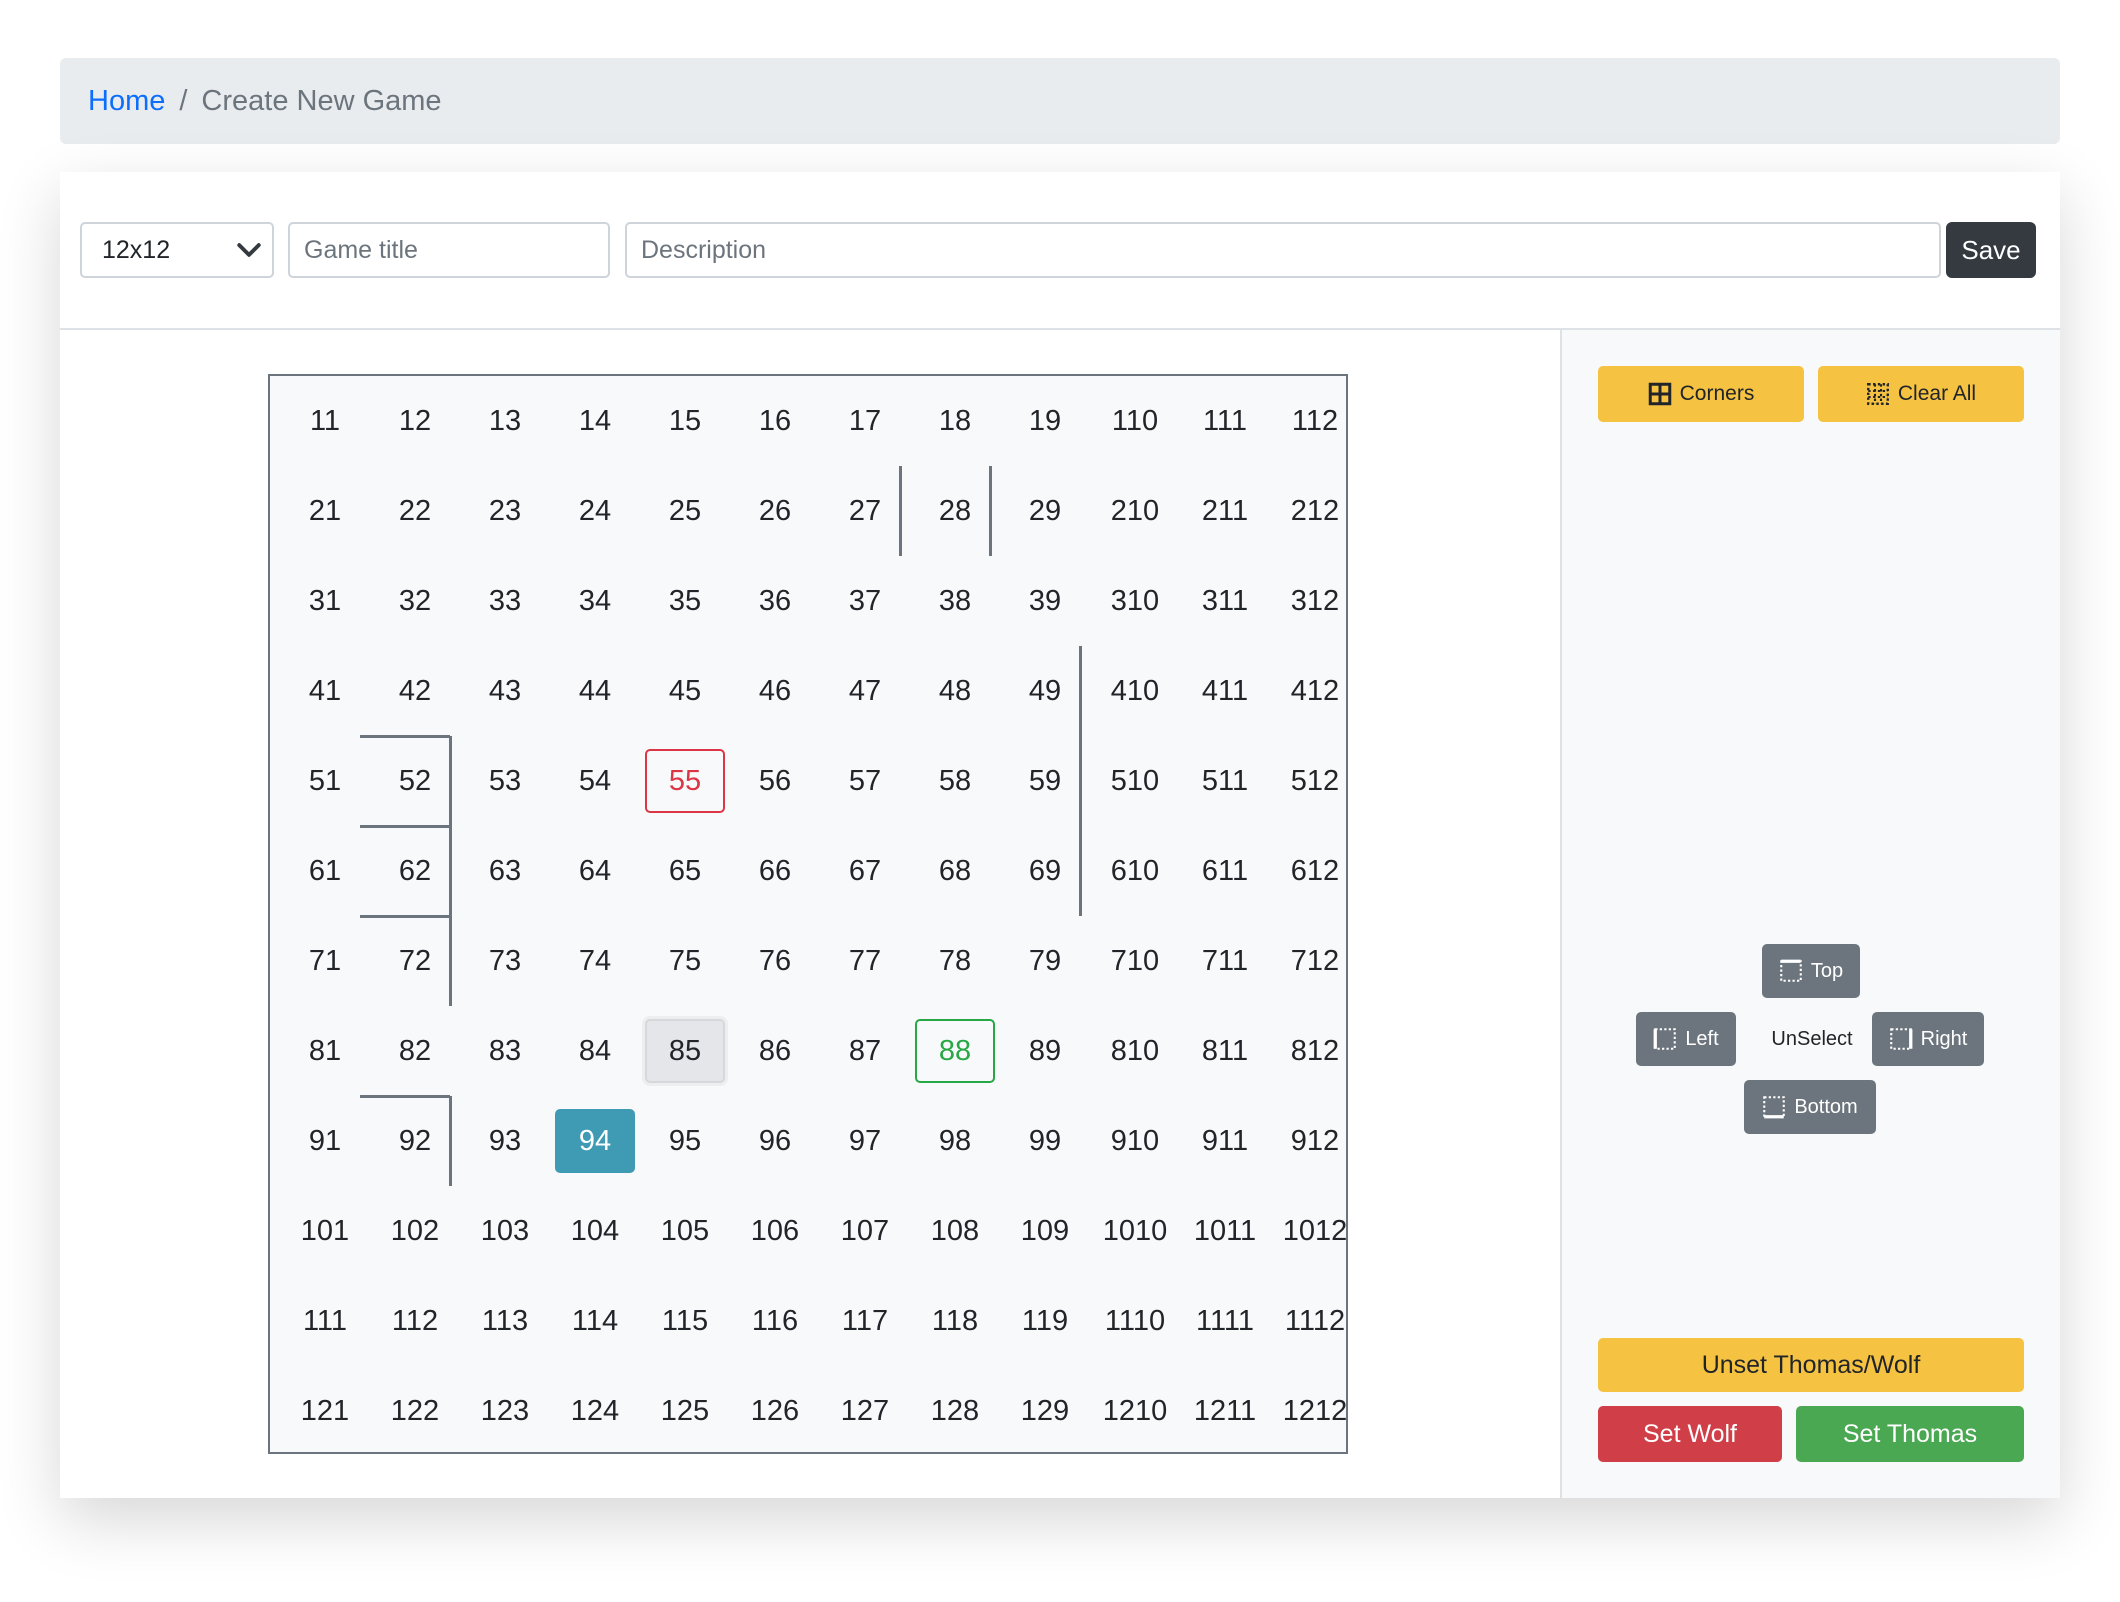 The width and height of the screenshot is (2120, 1602). Describe the element at coordinates (775, 601) in the screenshot. I see `board-cell: 36` at that location.